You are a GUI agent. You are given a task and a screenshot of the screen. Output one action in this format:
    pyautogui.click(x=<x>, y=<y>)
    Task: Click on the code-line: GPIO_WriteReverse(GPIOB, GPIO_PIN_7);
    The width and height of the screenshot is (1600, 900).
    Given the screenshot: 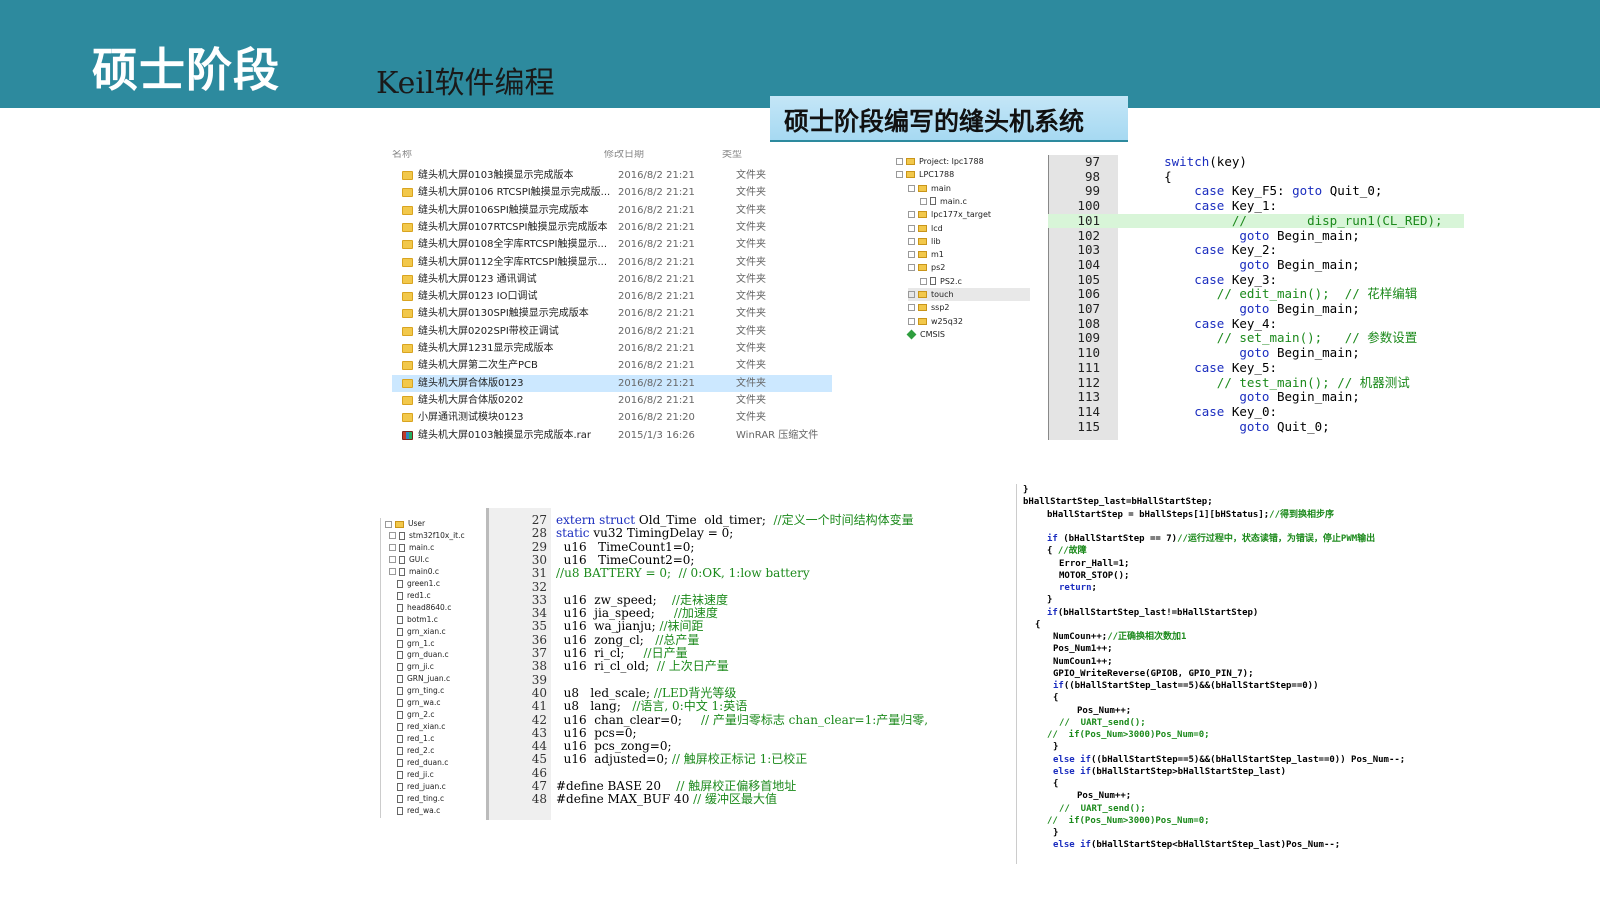 What is the action you would take?
    pyautogui.click(x=1153, y=673)
    